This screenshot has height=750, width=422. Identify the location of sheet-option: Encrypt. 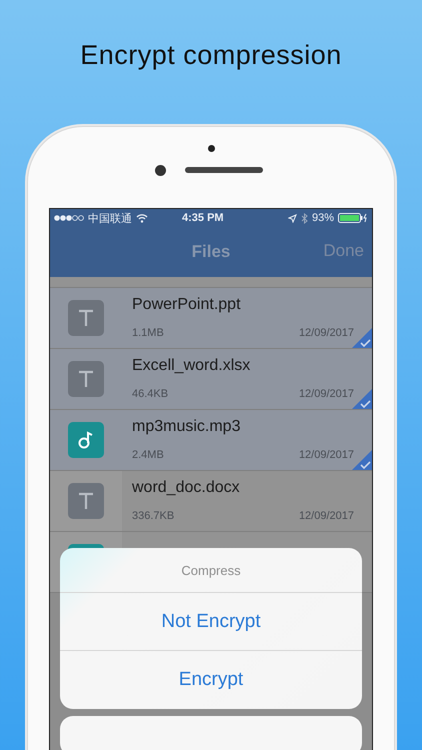
(211, 680).